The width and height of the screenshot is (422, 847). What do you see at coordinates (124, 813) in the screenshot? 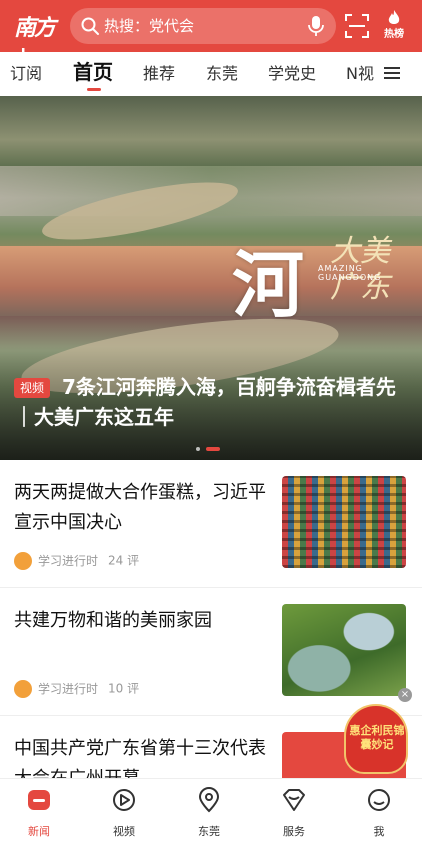
I see `nav-video: 视频` at bounding box center [124, 813].